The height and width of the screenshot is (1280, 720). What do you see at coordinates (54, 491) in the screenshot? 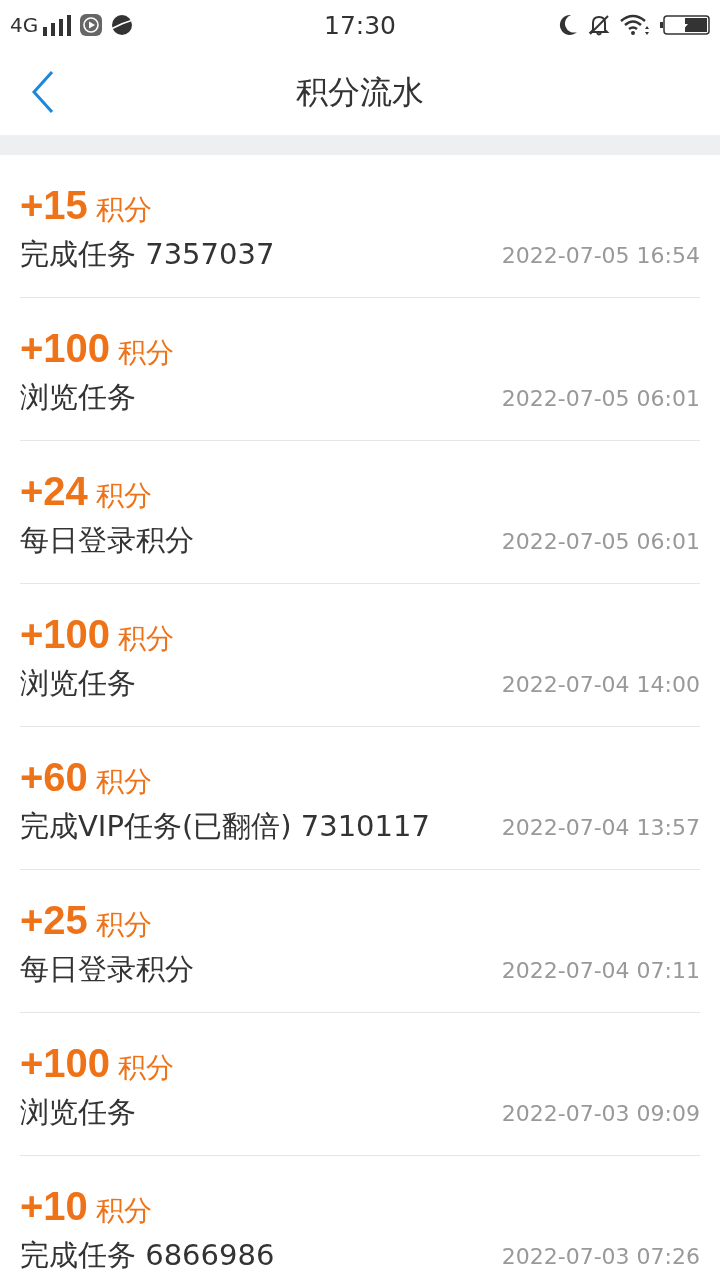
I see `points-amount: +24` at bounding box center [54, 491].